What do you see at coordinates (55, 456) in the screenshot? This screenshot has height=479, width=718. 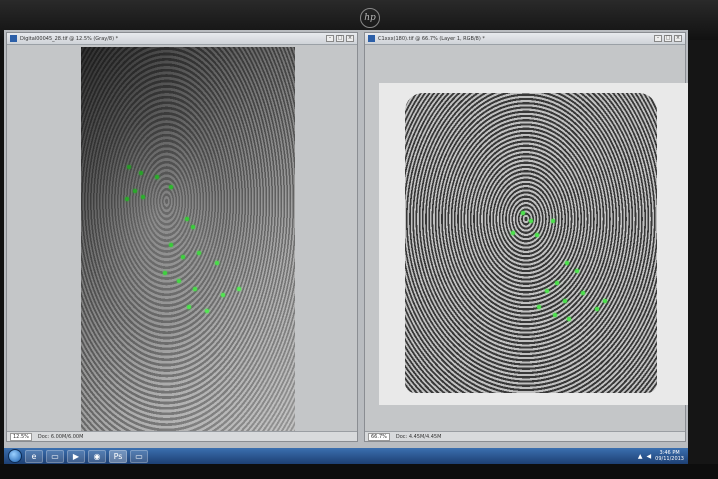 I see `folder-icon: ▭` at bounding box center [55, 456].